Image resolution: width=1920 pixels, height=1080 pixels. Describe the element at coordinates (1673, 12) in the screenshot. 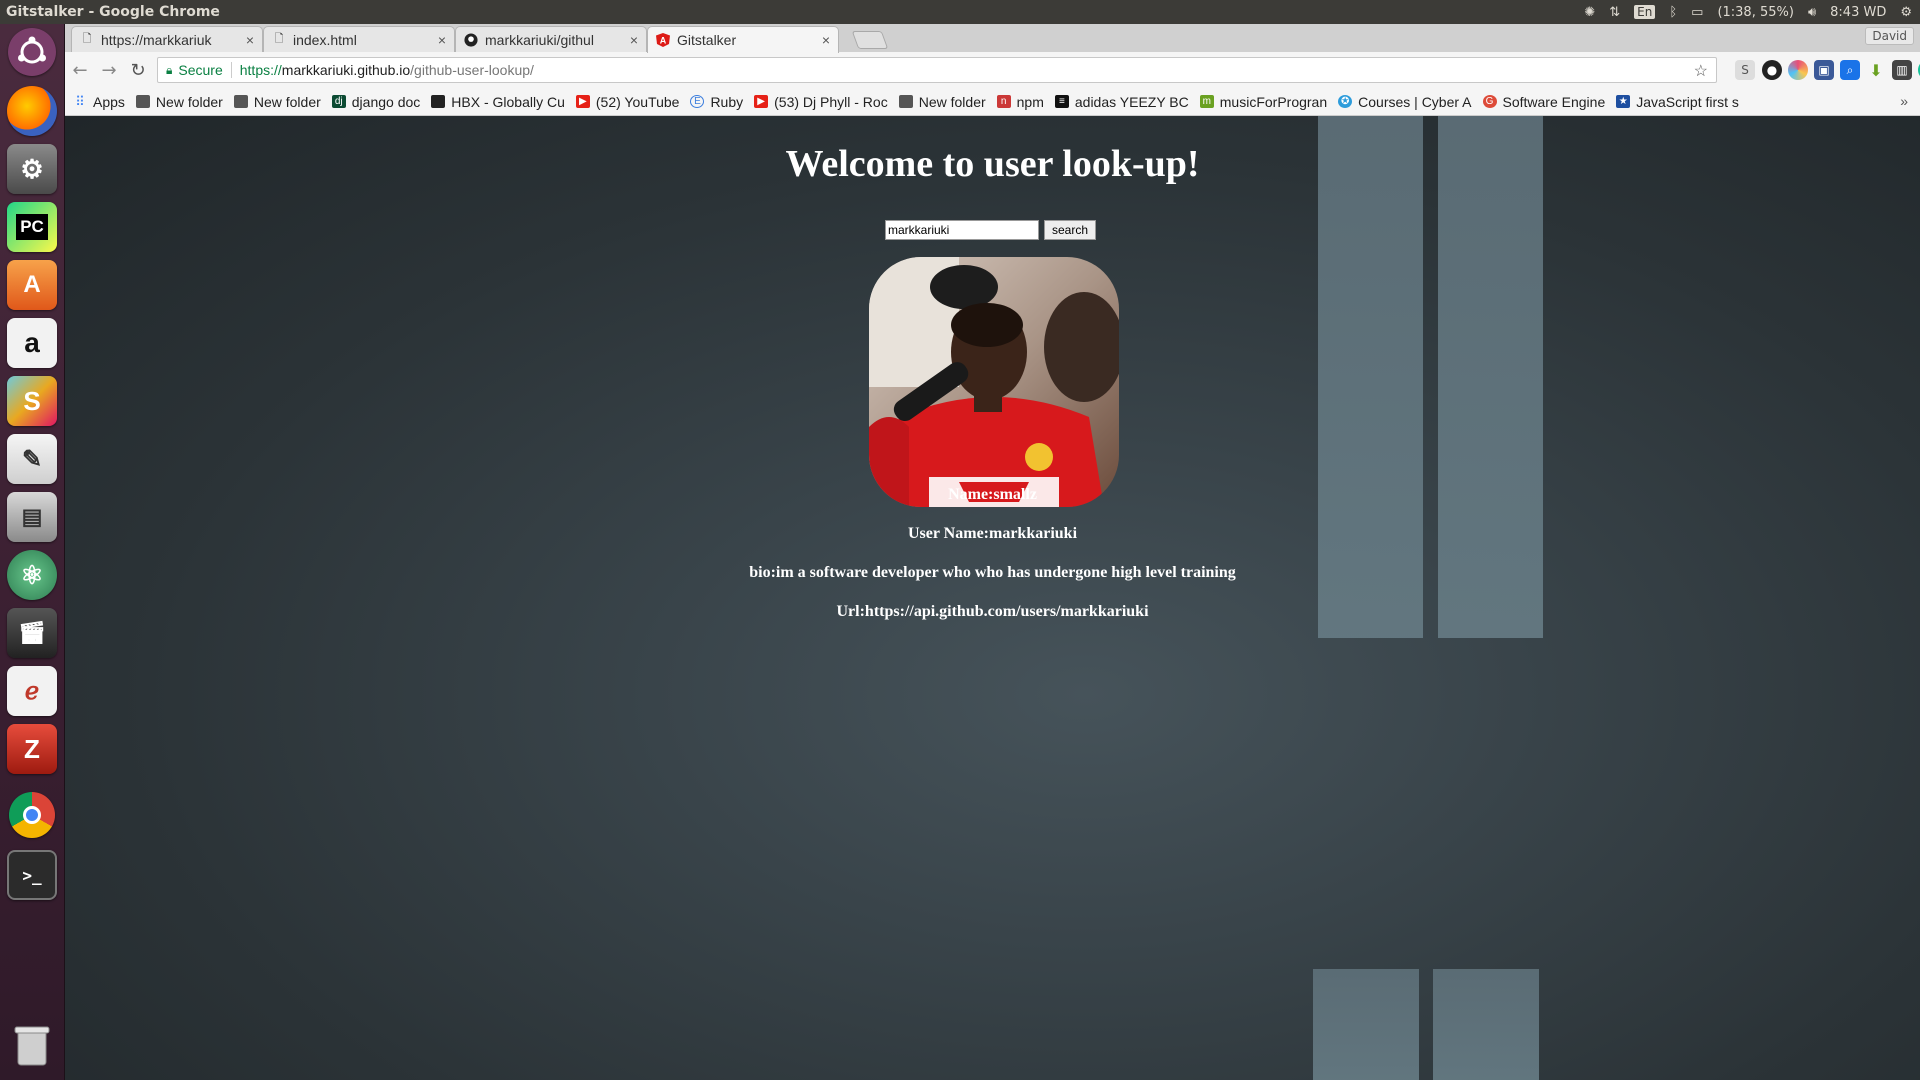

I see `bluetooth-icon: ᛒ` at that location.